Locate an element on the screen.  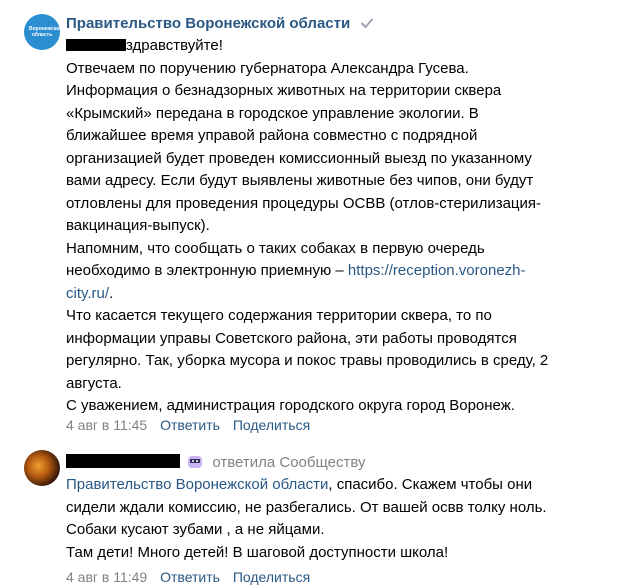
comment-meta: 4 авг в 11:45 Ответить Поделиться is located at coordinates (188, 425).